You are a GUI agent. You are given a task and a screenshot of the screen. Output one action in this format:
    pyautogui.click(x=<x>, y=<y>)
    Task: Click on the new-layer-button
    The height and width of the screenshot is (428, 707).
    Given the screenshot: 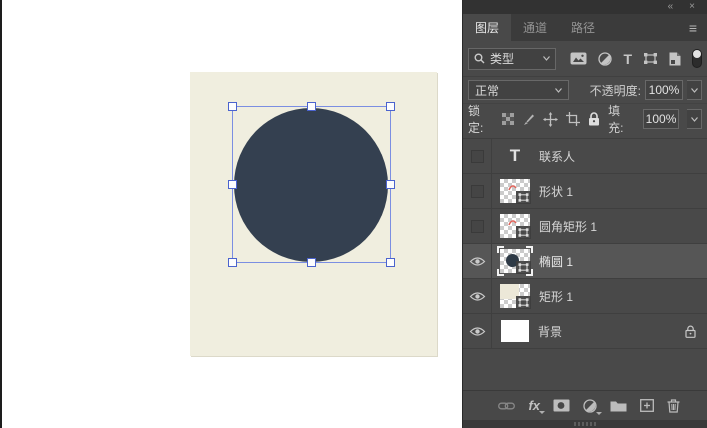 What is the action you would take?
    pyautogui.click(x=647, y=405)
    